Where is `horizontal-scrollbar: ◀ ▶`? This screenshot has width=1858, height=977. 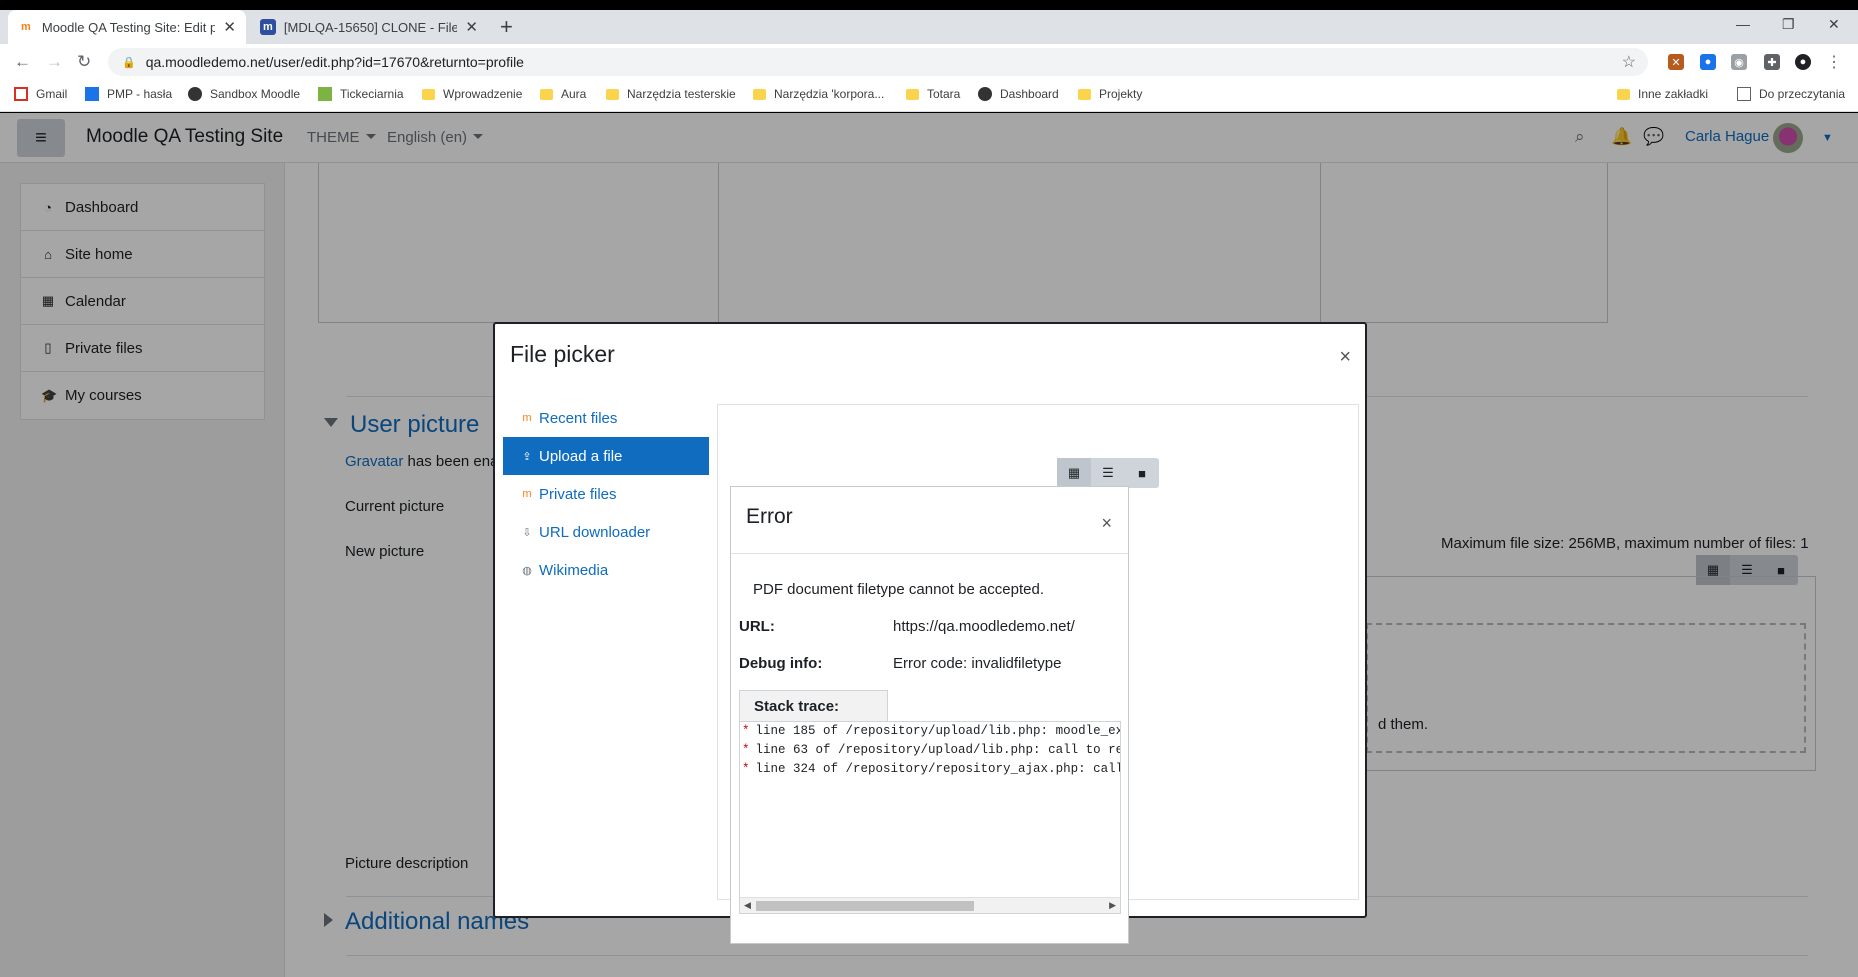 horizontal-scrollbar: ◀ ▶ is located at coordinates (930, 905).